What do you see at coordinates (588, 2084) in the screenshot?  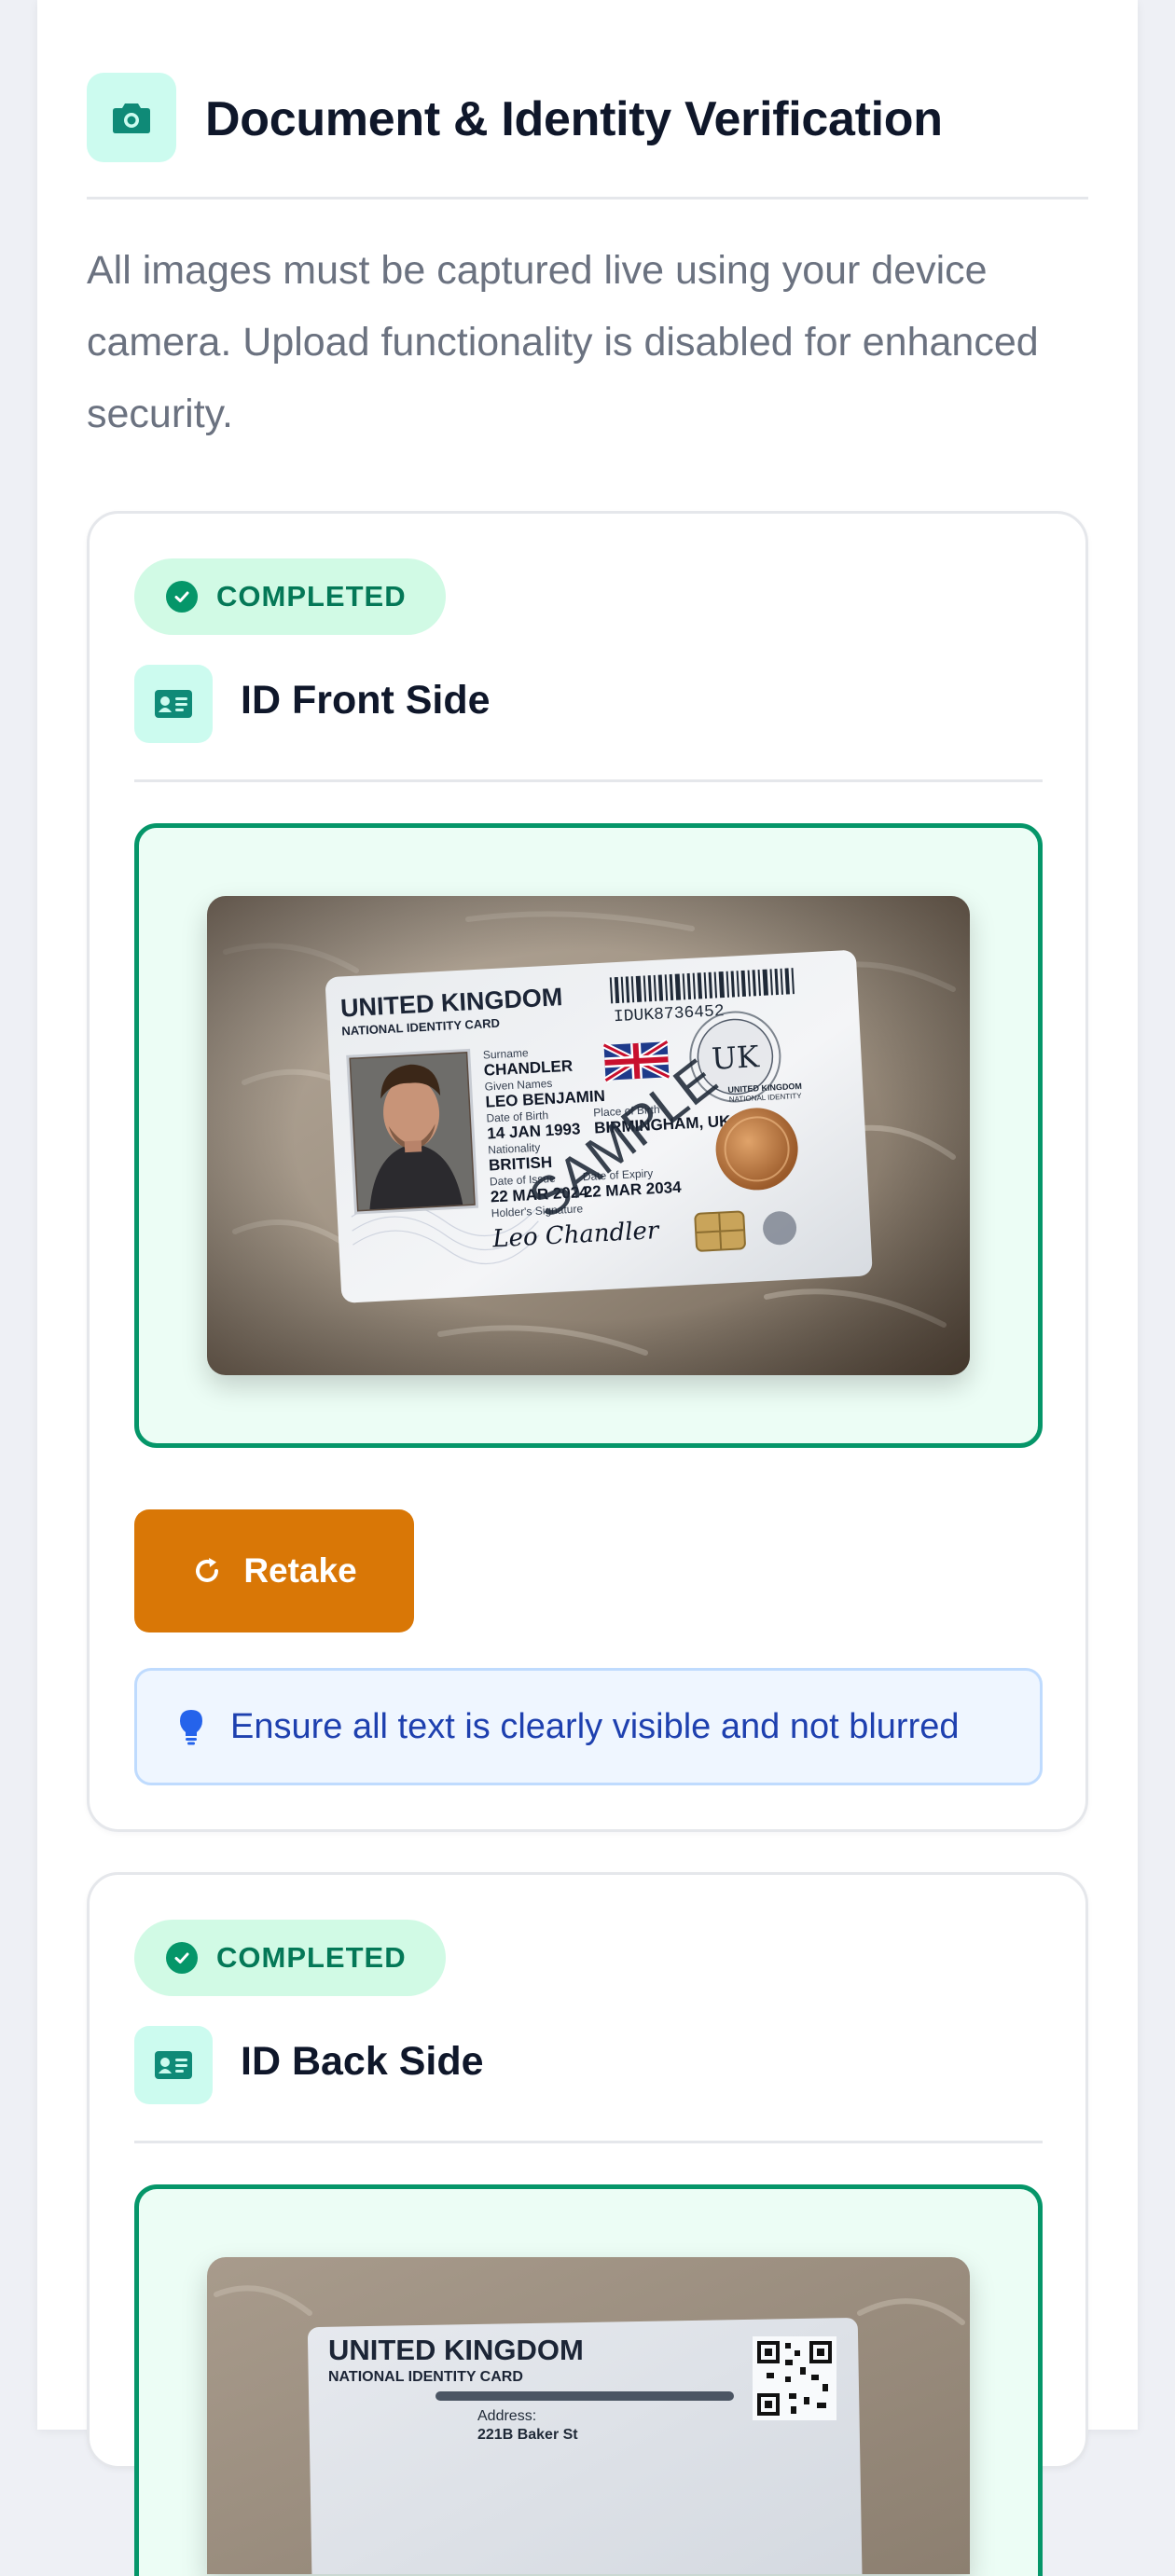 I see `step-header: ID Back Side` at bounding box center [588, 2084].